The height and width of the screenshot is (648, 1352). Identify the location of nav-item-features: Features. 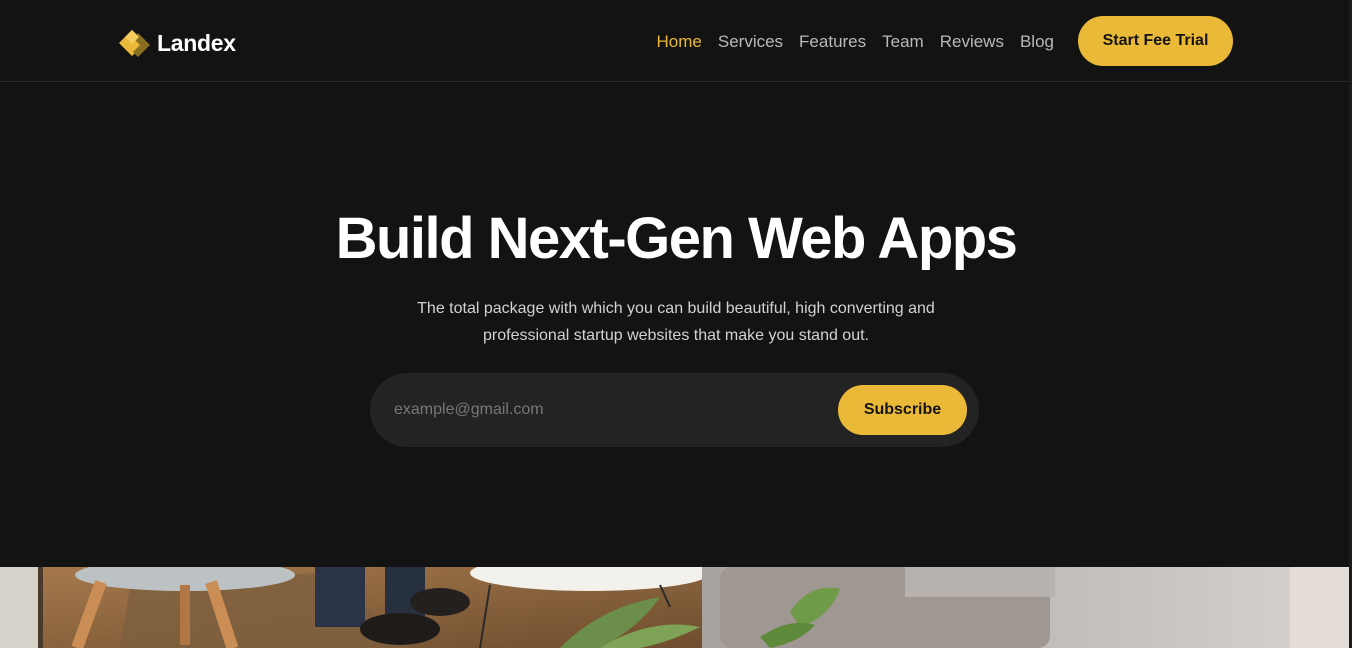
(832, 42).